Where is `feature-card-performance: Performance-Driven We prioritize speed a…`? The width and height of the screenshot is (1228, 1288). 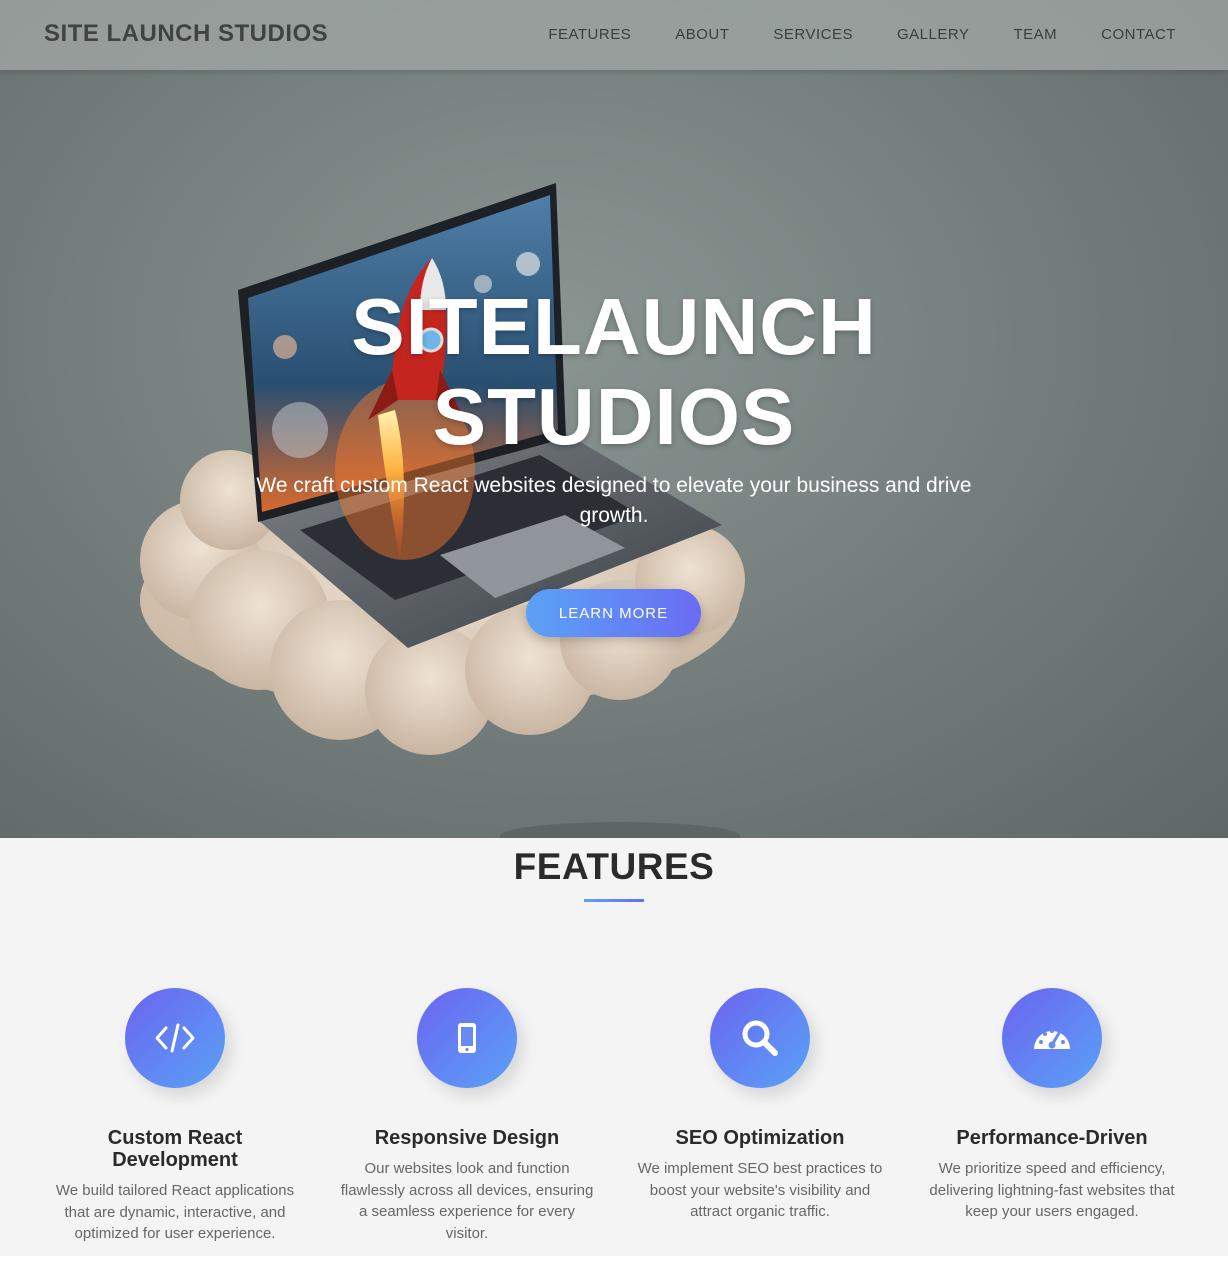
feature-card-performance: Performance-Driven We prioritize speed a… is located at coordinates (1052, 1105).